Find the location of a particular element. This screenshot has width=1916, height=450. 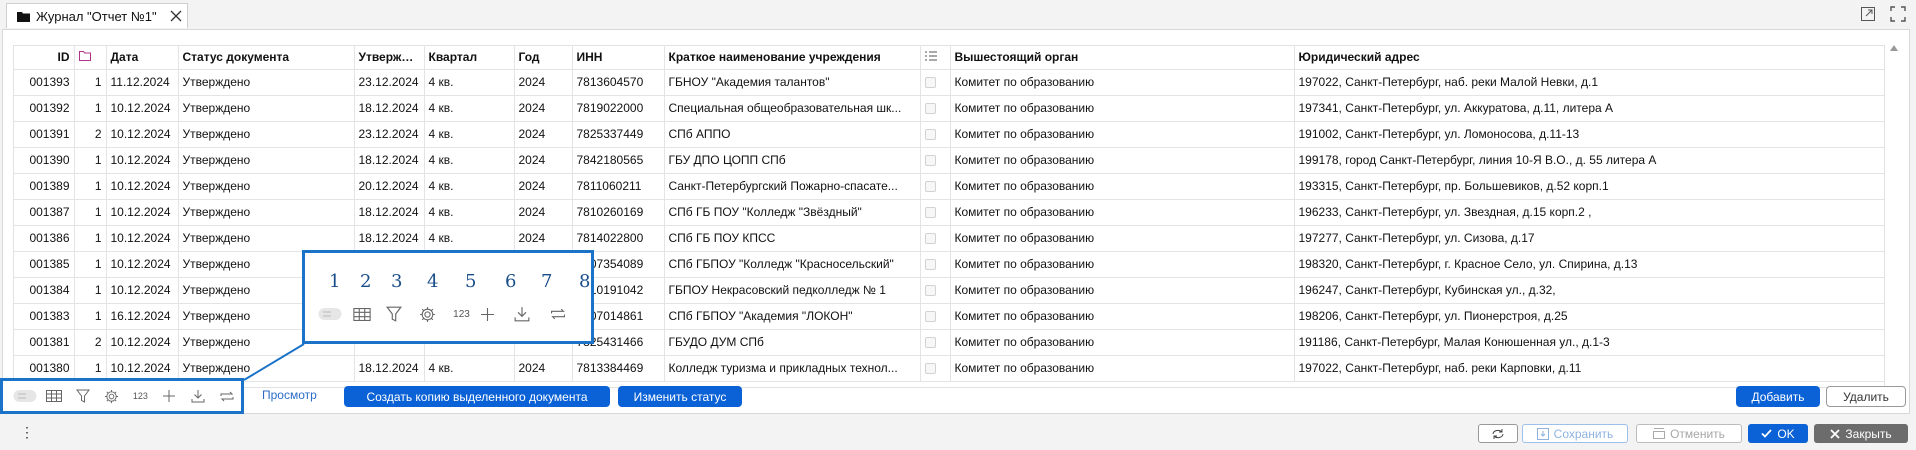

col-header-files is located at coordinates (90, 58).